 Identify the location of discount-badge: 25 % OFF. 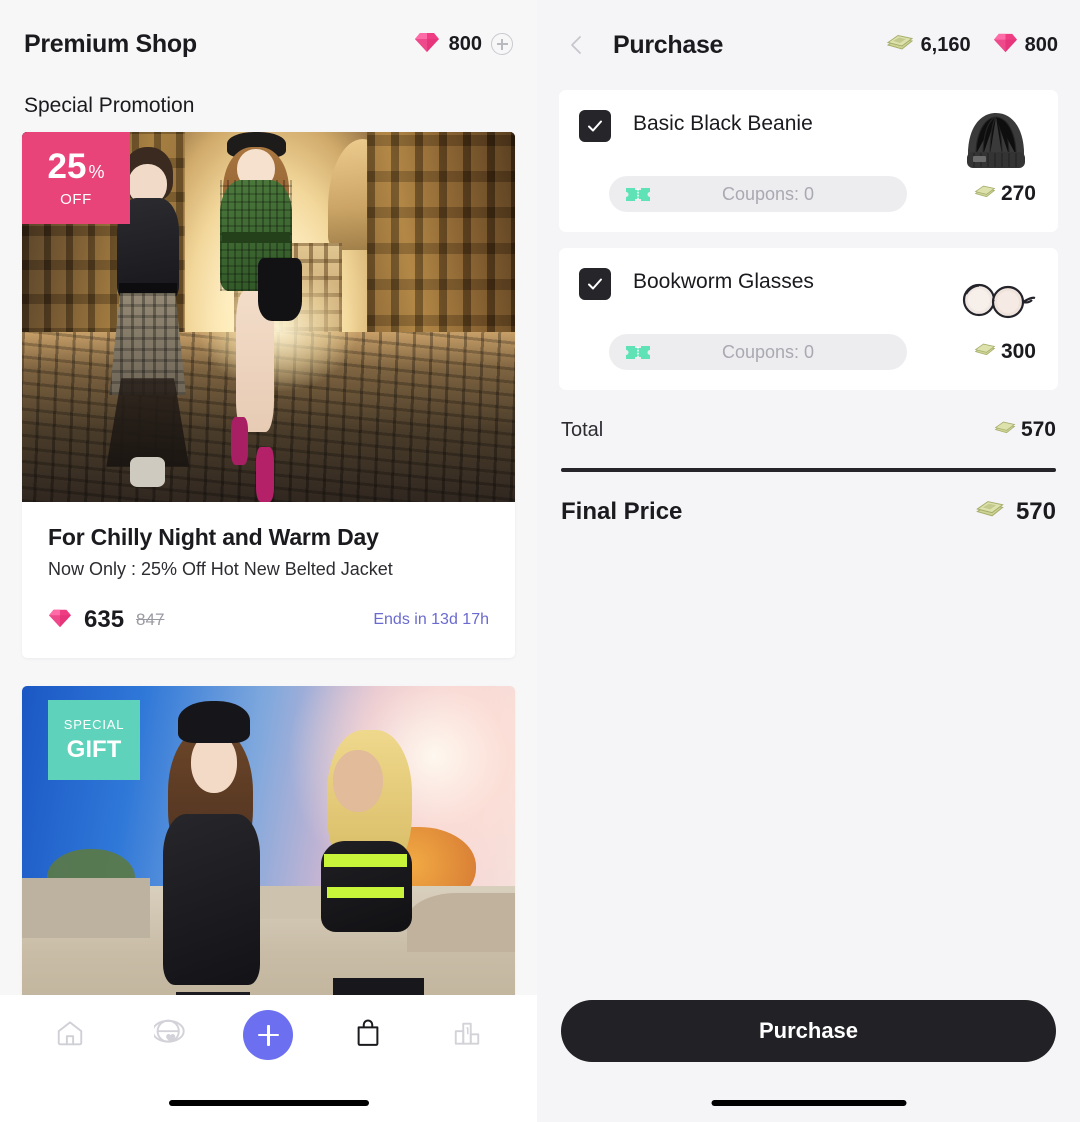
(76, 178).